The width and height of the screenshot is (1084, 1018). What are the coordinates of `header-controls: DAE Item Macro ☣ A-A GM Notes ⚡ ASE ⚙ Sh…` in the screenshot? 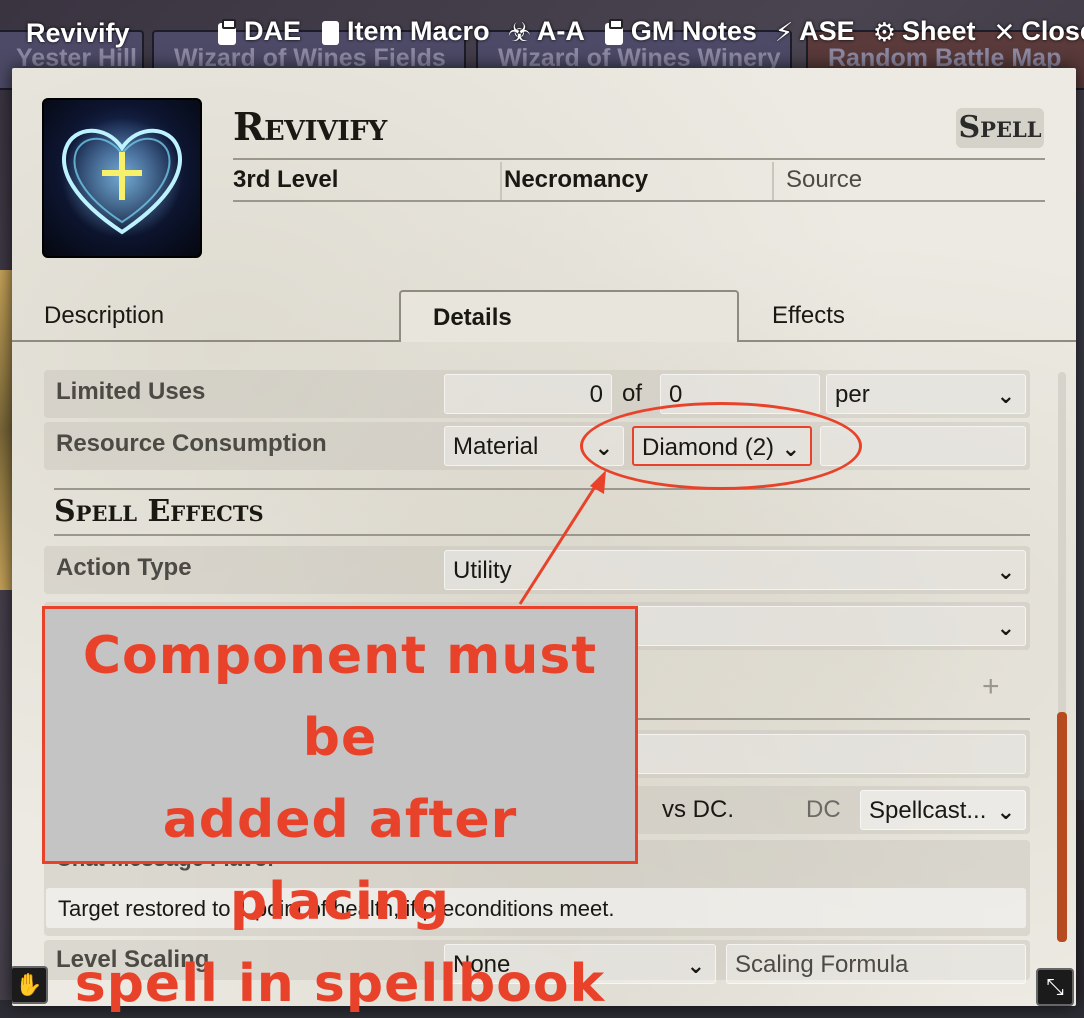 It's located at (650, 31).